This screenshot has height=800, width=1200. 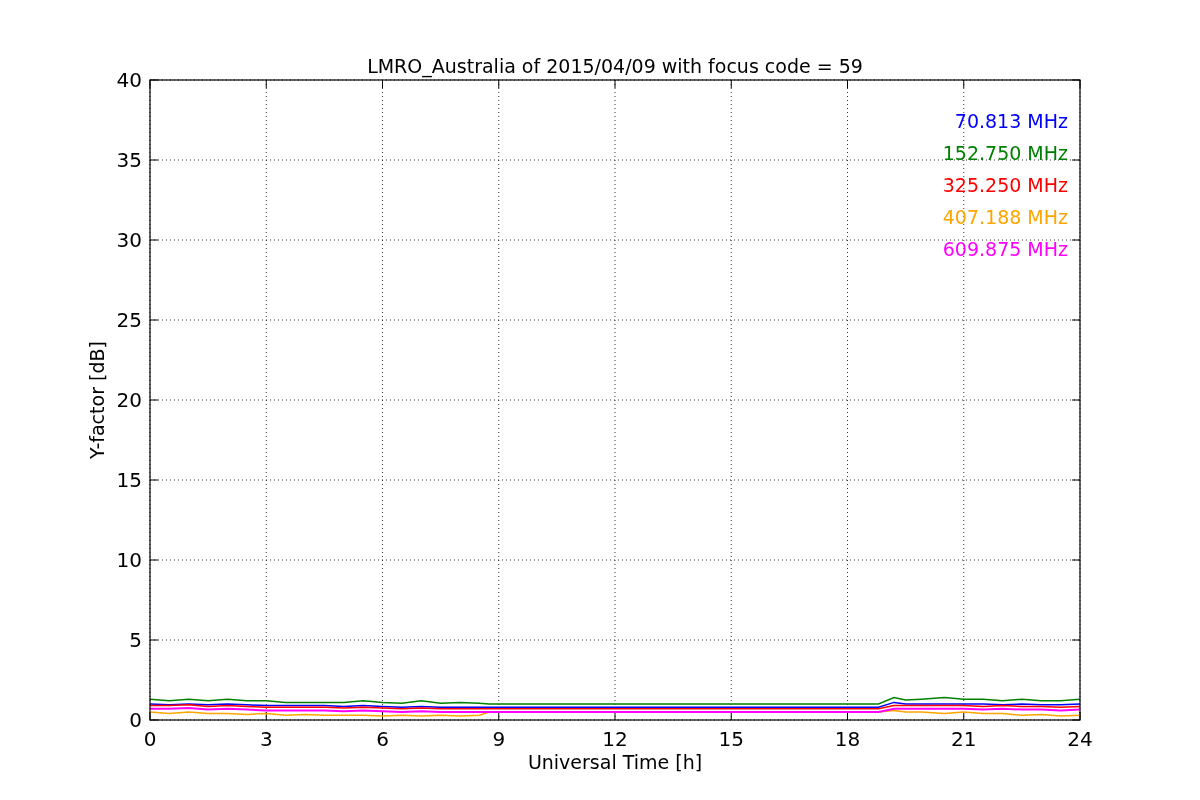 I want to click on x-tick-label: 24, so click(x=1080, y=739).